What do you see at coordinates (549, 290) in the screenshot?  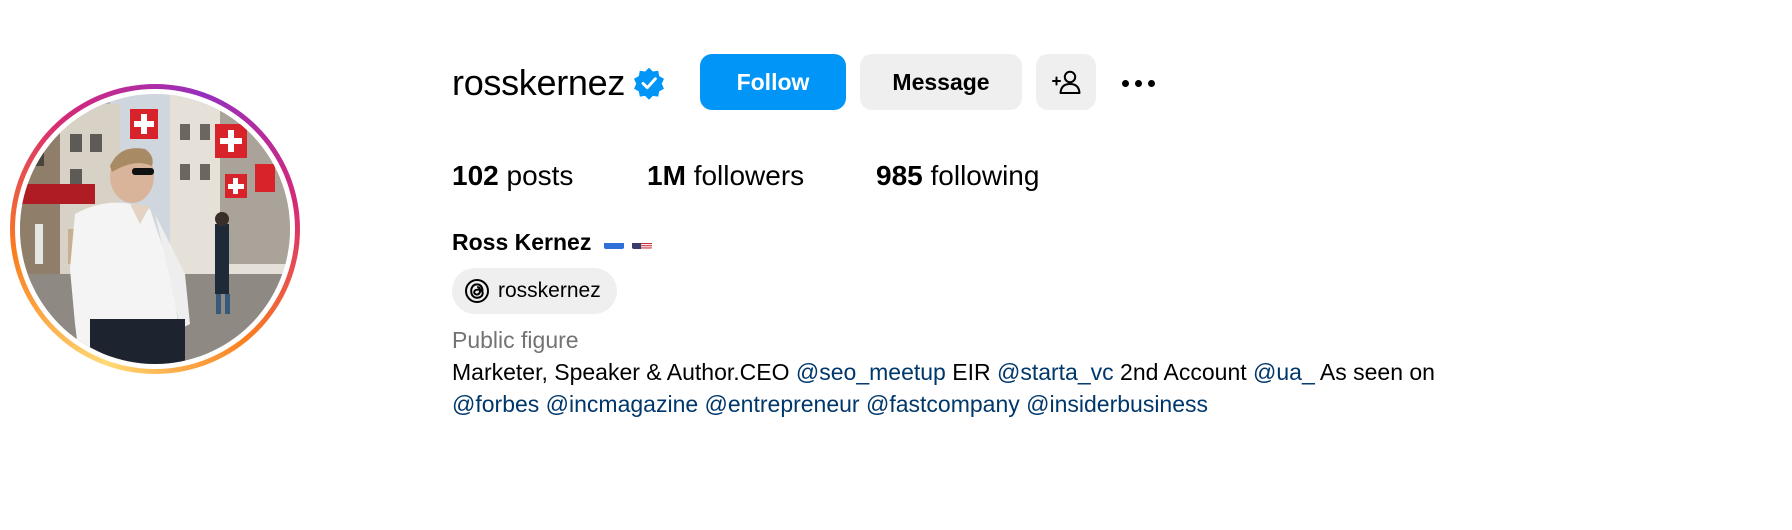 I see `threads-handle: rosskernez` at bounding box center [549, 290].